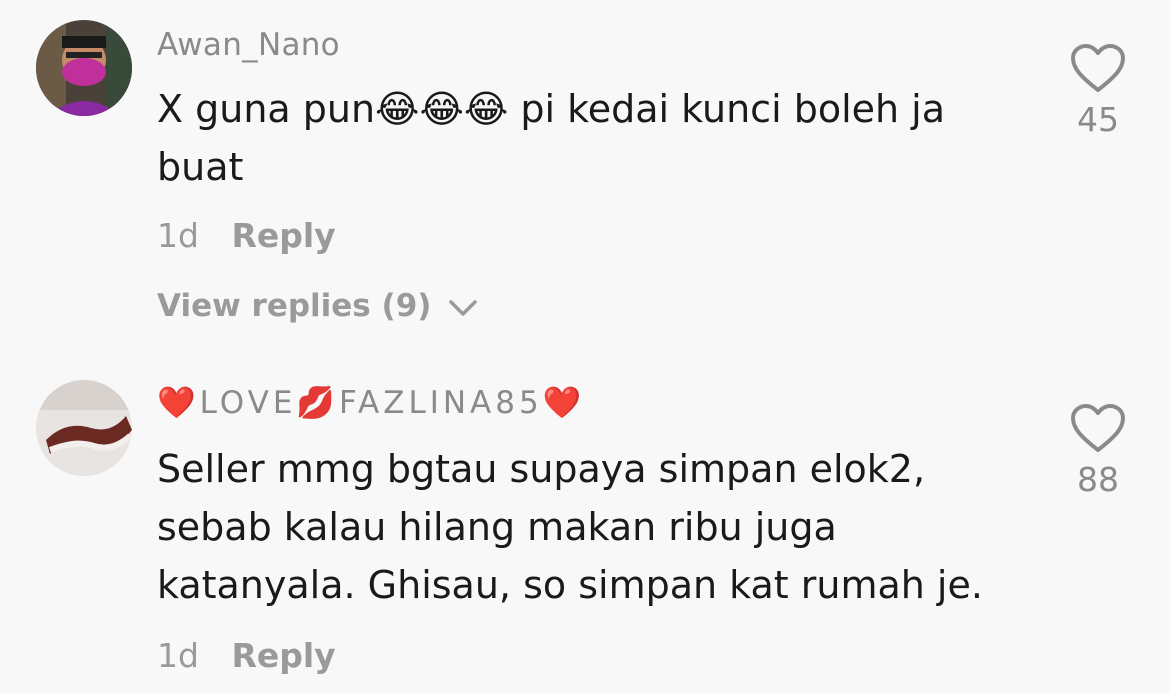  I want to click on like-count: 88, so click(1098, 479).